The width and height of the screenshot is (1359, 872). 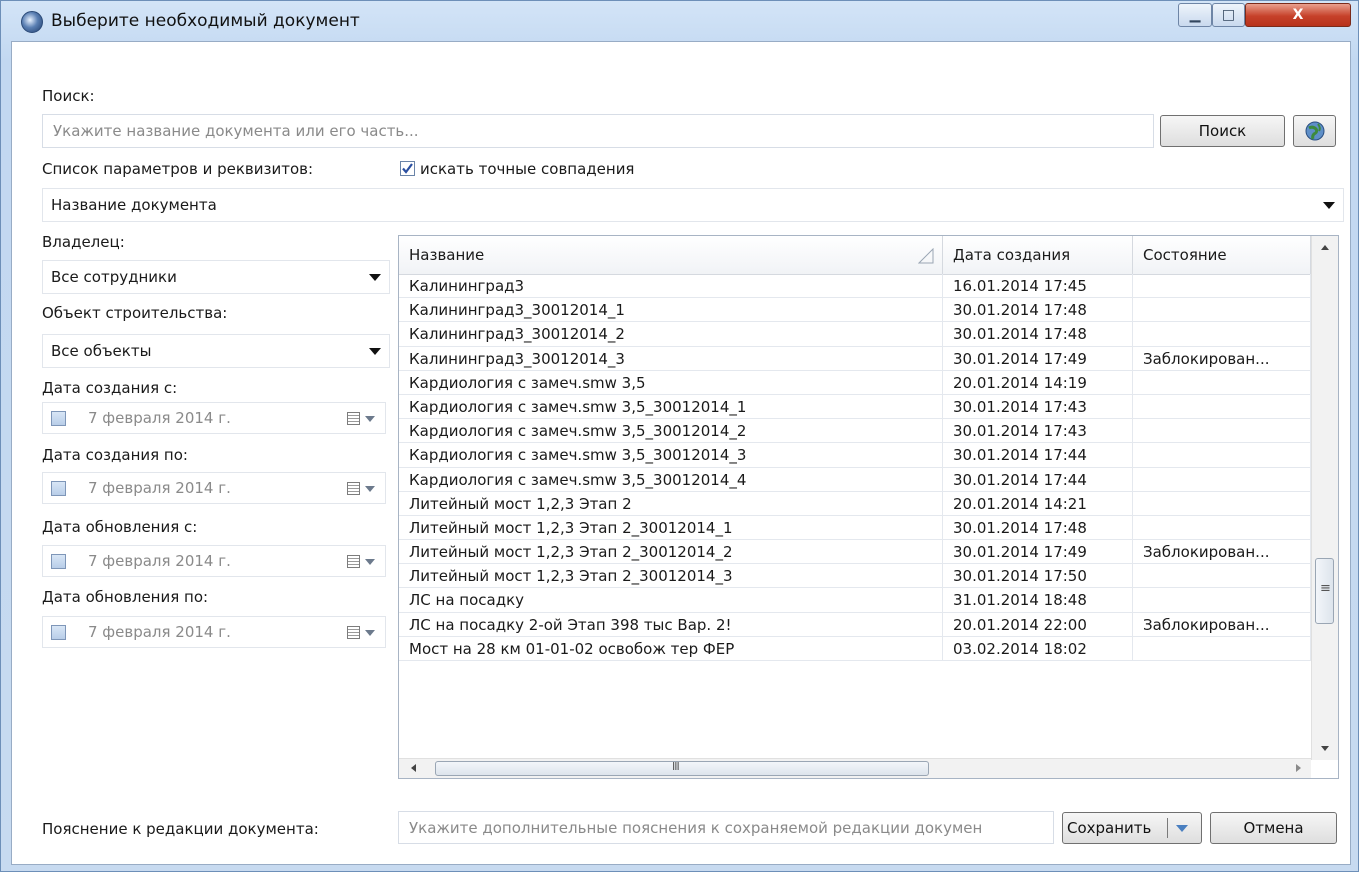 I want to click on table-row: Калининград3 16.01.2014 17:45, so click(x=855, y=286).